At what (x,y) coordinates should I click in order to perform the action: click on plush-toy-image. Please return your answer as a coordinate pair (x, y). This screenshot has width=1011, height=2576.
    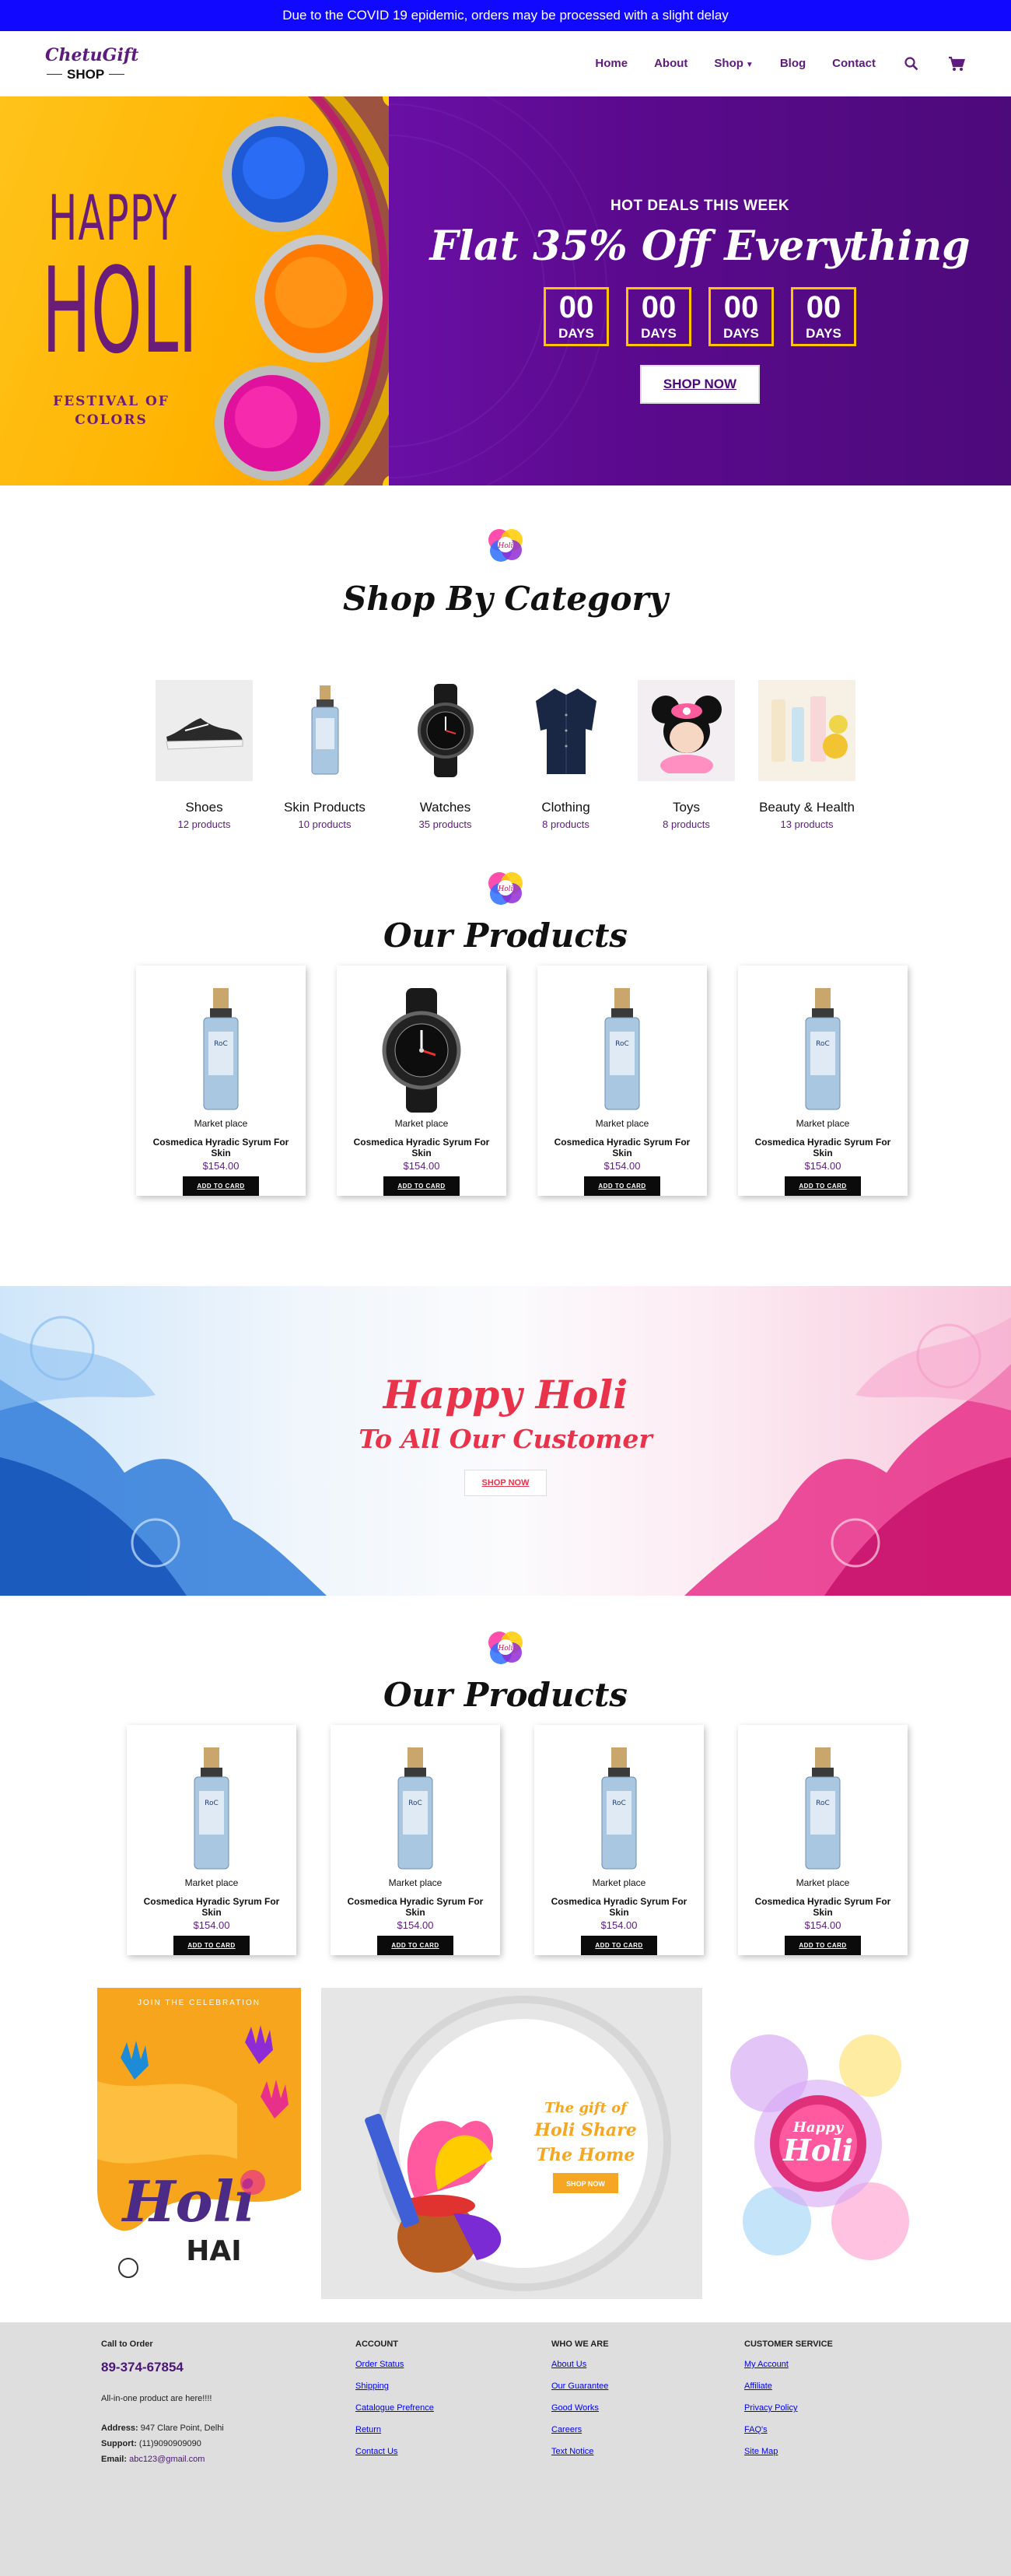
    Looking at the image, I should click on (686, 730).